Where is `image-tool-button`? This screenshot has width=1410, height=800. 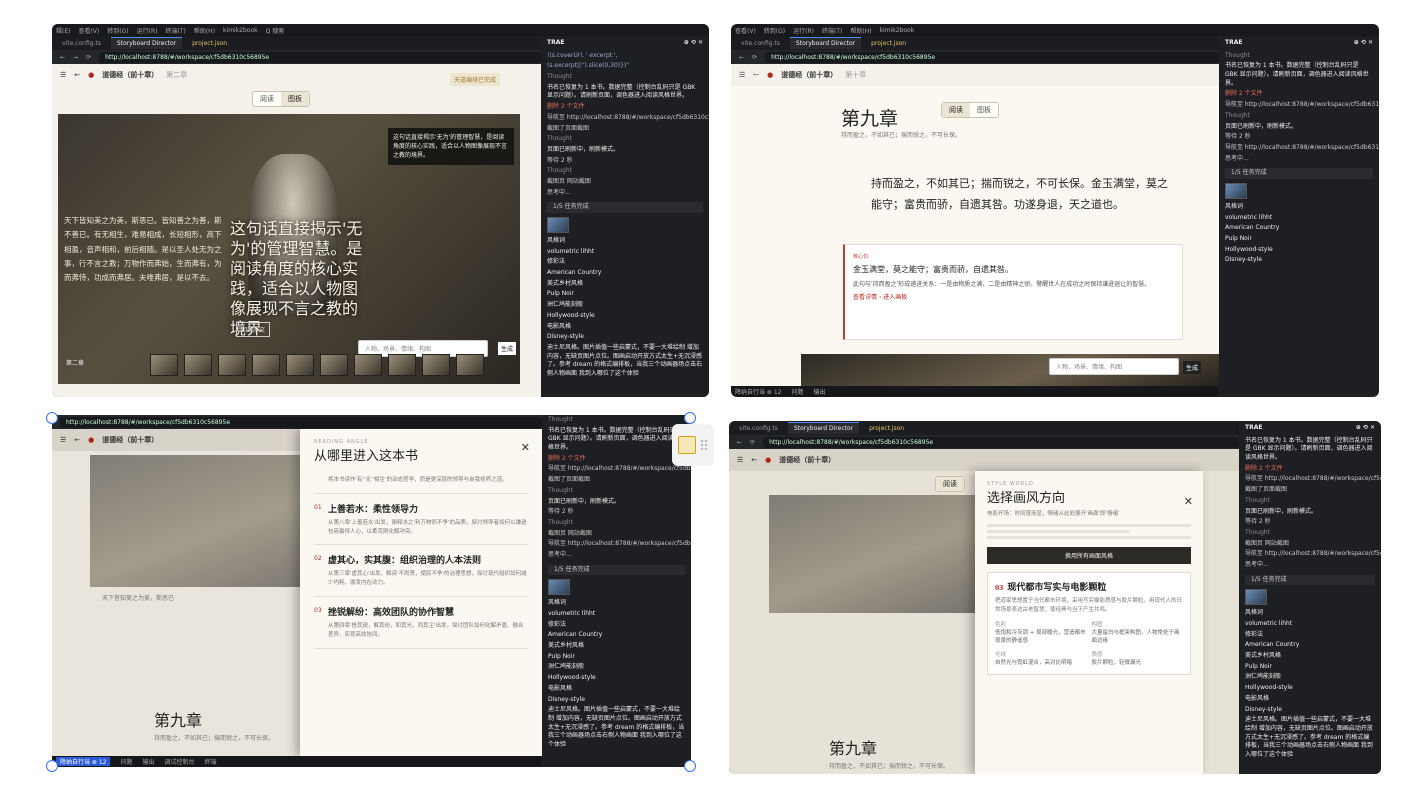
image-tool-button is located at coordinates (693, 445).